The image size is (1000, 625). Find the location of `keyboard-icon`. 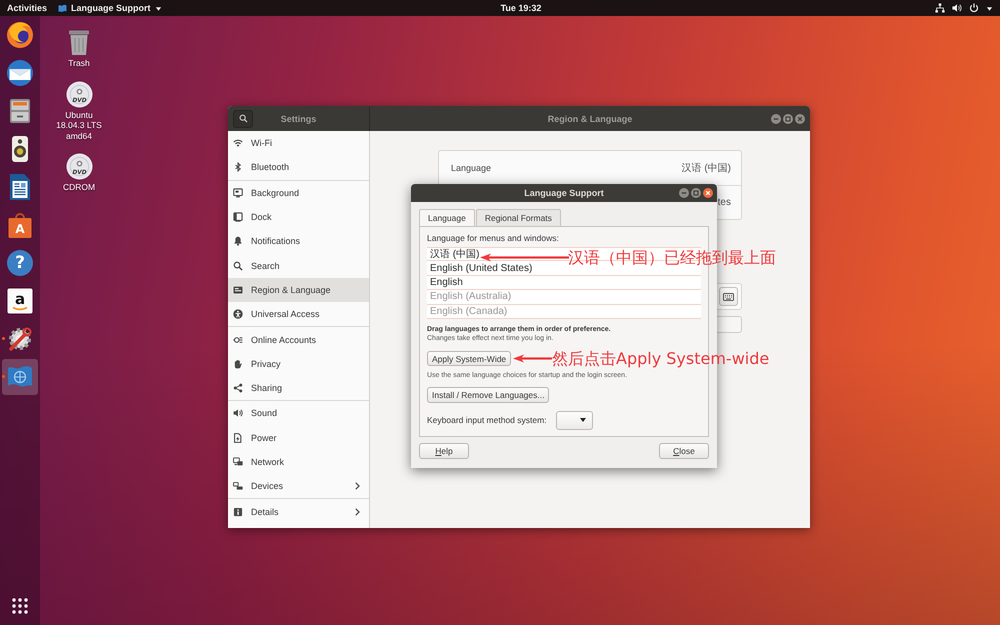

keyboard-icon is located at coordinates (728, 296).